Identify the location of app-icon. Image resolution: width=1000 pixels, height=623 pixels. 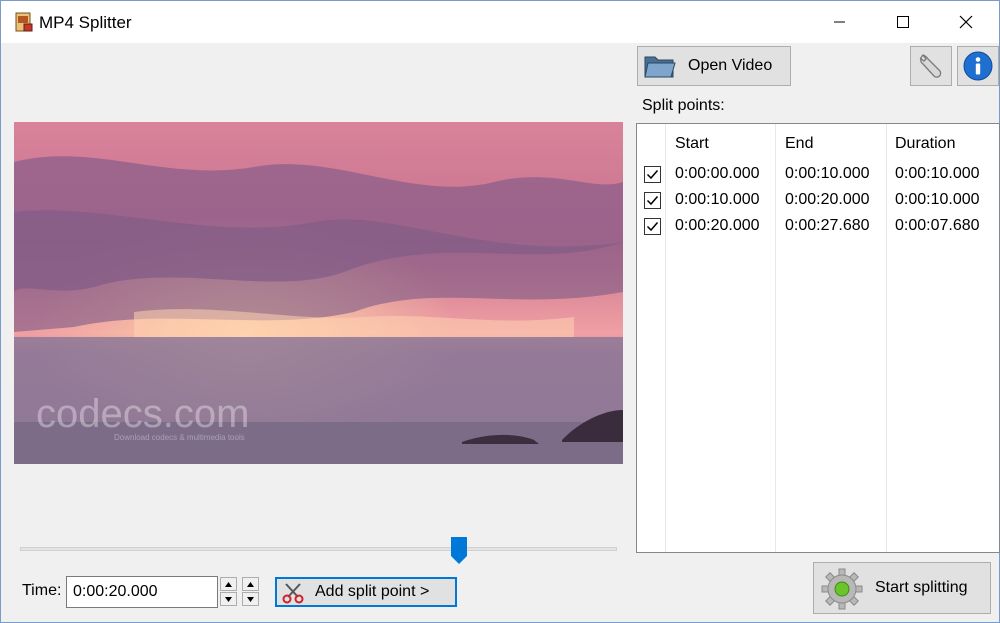
(24, 22).